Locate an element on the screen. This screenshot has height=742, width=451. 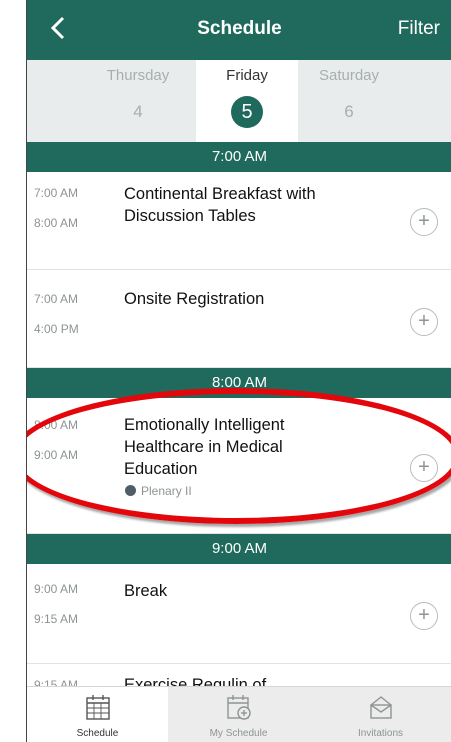
tab-label: Schedule is located at coordinates (97, 733).